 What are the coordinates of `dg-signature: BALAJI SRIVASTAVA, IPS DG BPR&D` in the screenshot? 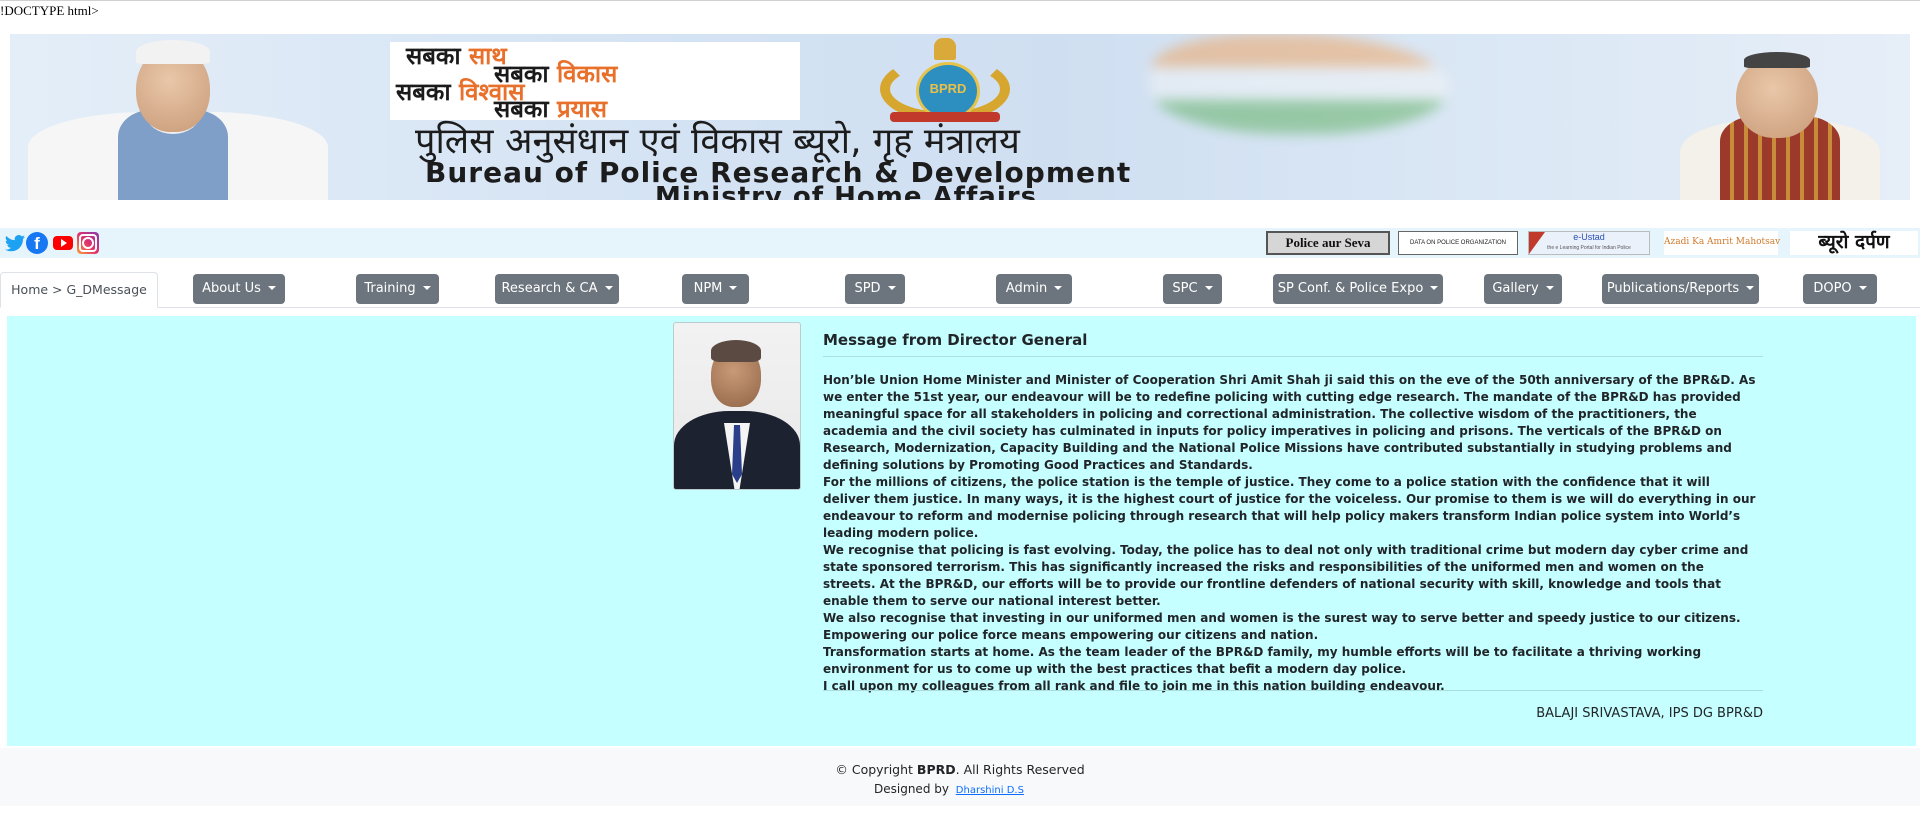 It's located at (1649, 713).